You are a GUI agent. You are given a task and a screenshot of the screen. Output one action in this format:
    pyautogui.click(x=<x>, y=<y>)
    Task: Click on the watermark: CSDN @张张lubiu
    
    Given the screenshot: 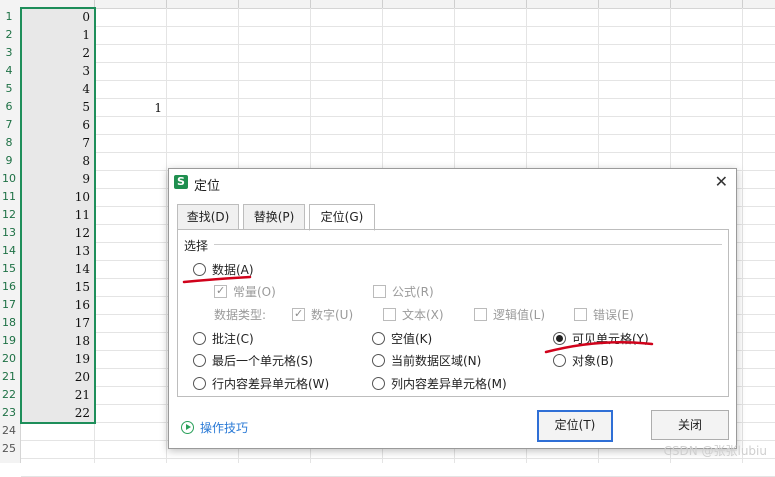 What is the action you would take?
    pyautogui.click(x=715, y=451)
    